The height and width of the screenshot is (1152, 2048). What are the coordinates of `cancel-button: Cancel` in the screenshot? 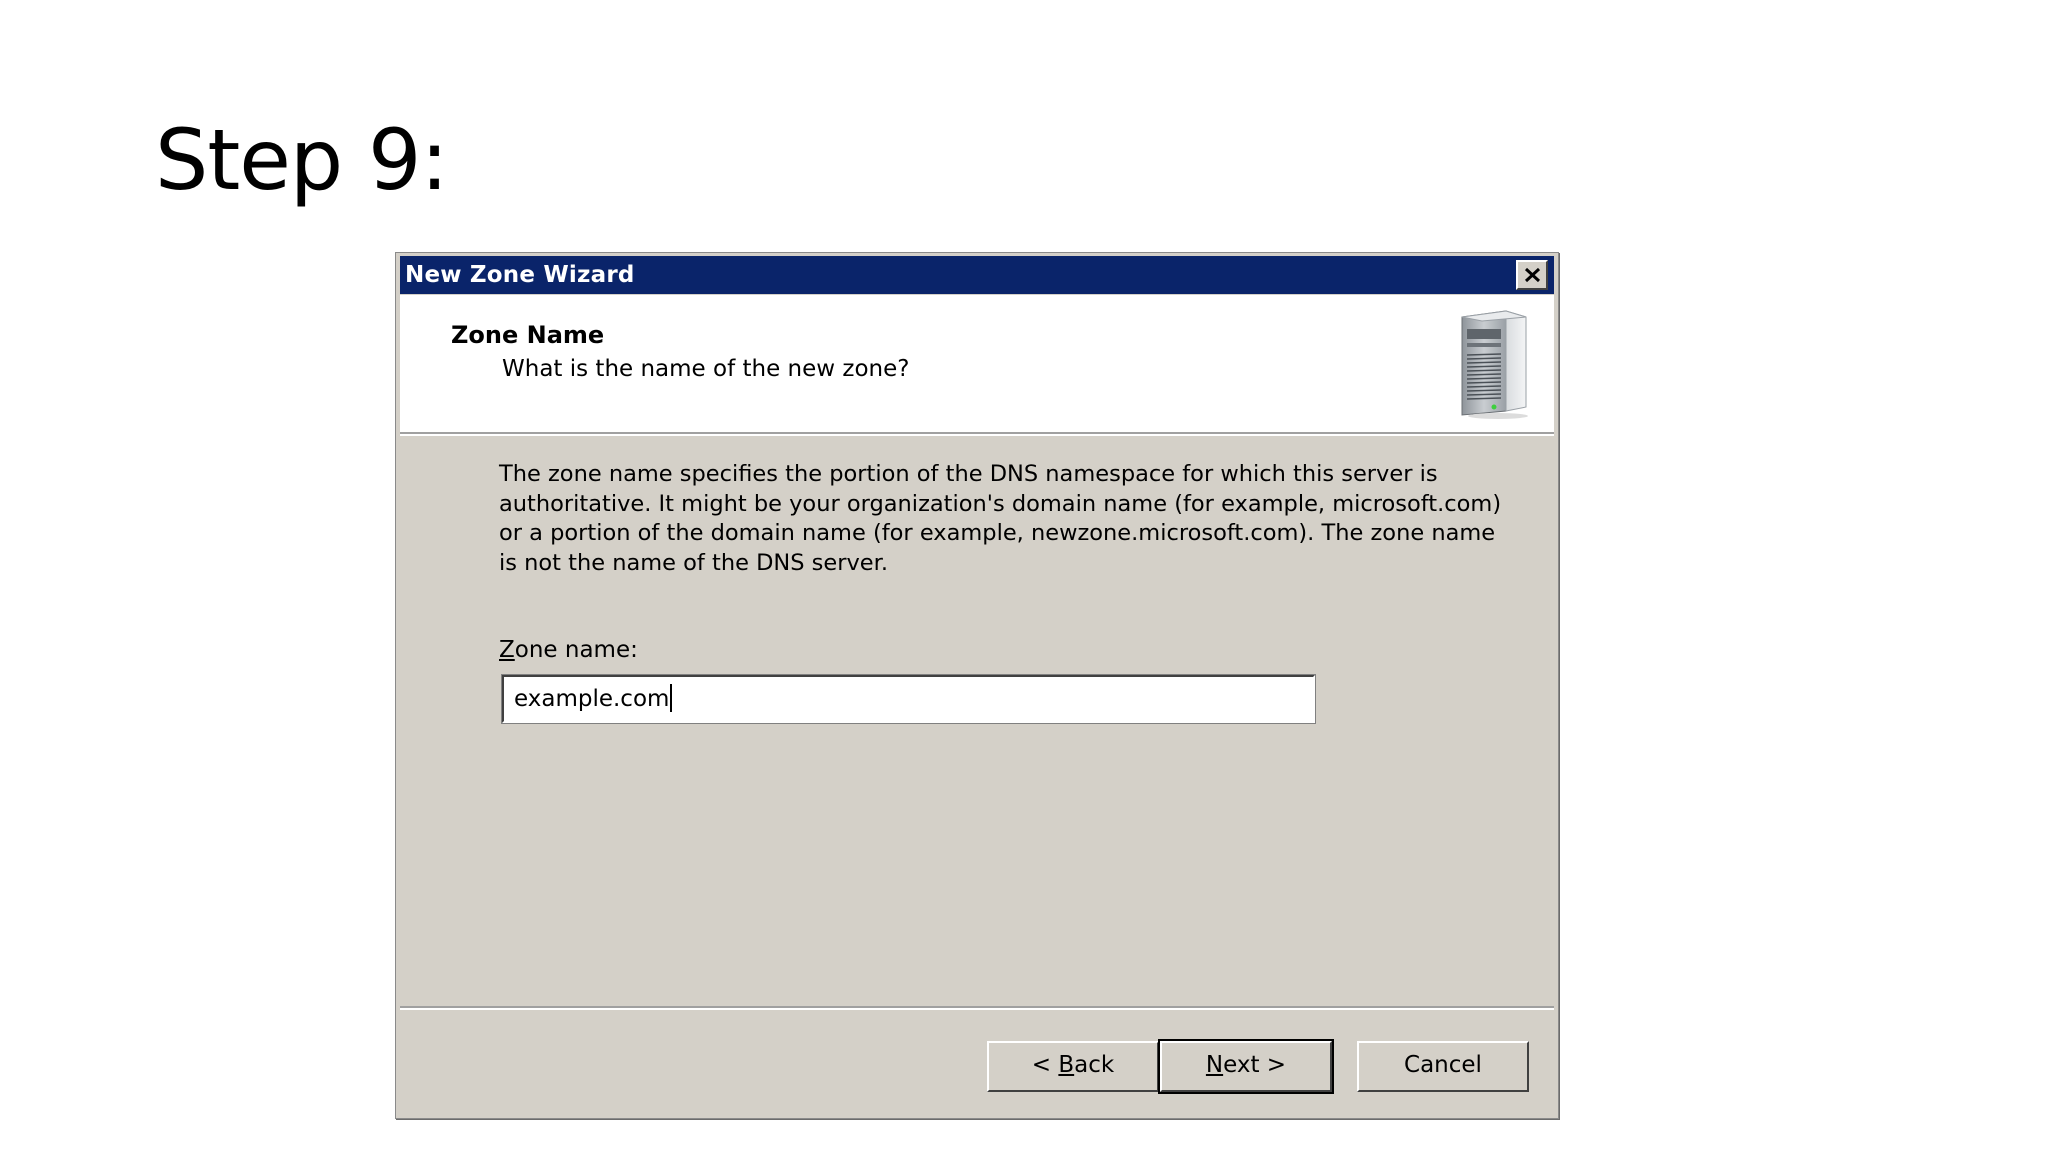 It's located at (1443, 1066).